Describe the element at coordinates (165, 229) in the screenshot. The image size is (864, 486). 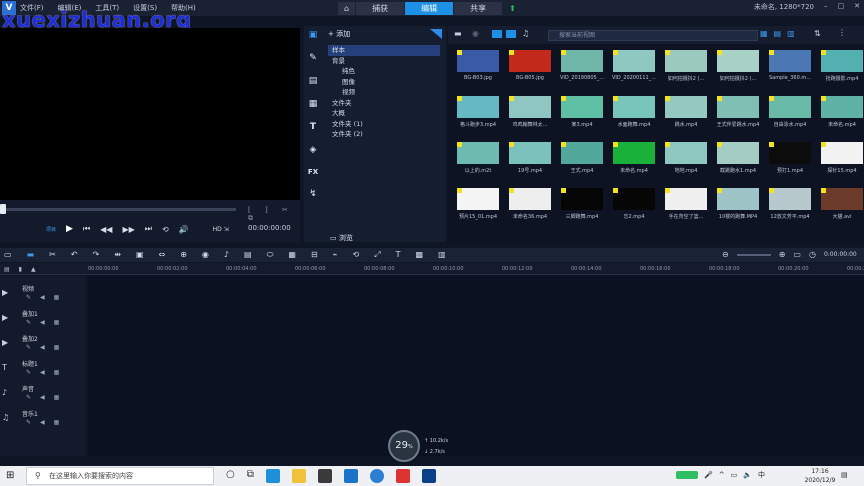
I see `repeat-icon: ⟲` at that location.